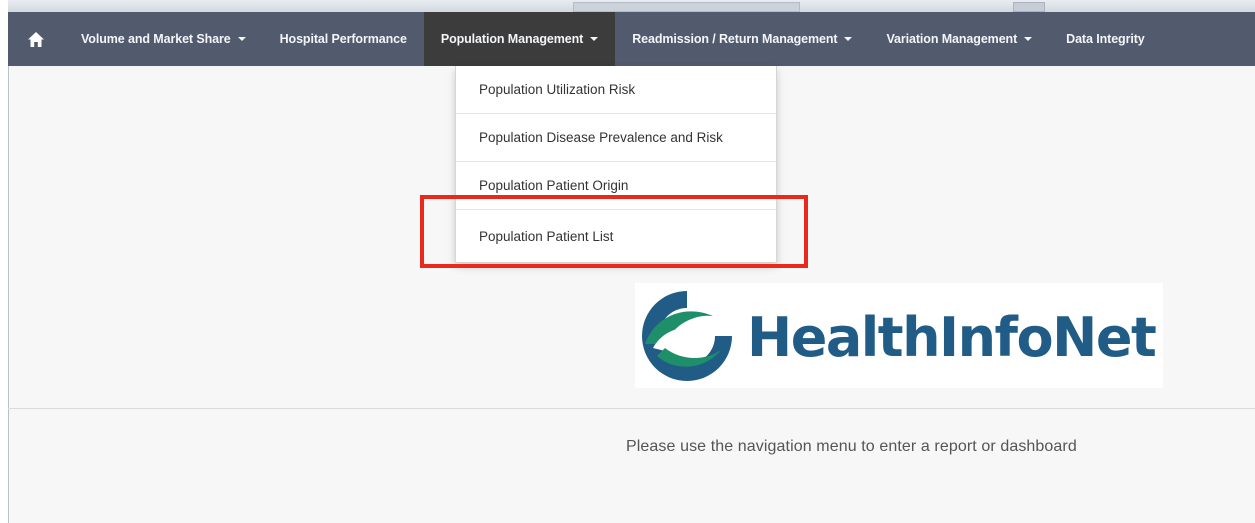 Image resolution: width=1255 pixels, height=523 pixels. I want to click on nav-data-integrity: Data Integrity, so click(1105, 39).